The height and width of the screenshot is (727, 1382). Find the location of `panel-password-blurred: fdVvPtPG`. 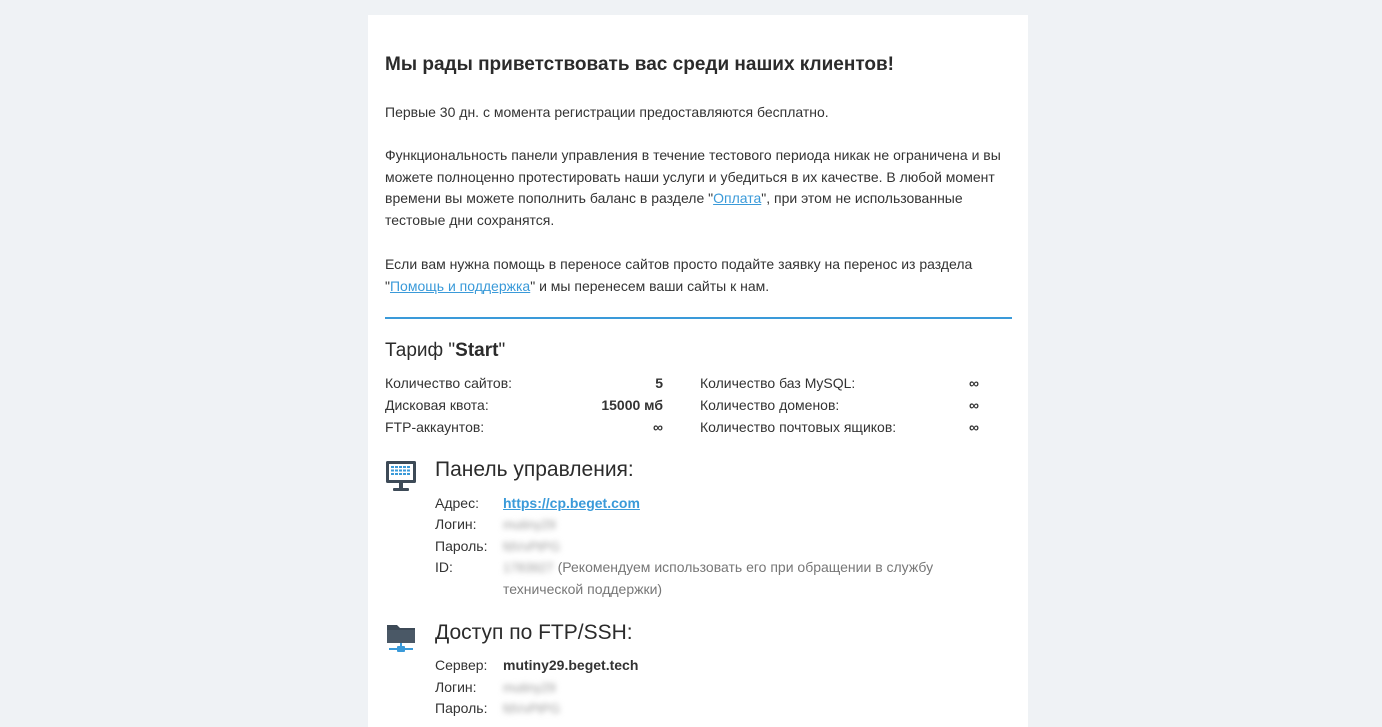

panel-password-blurred: fdVvPtPG is located at coordinates (532, 546).